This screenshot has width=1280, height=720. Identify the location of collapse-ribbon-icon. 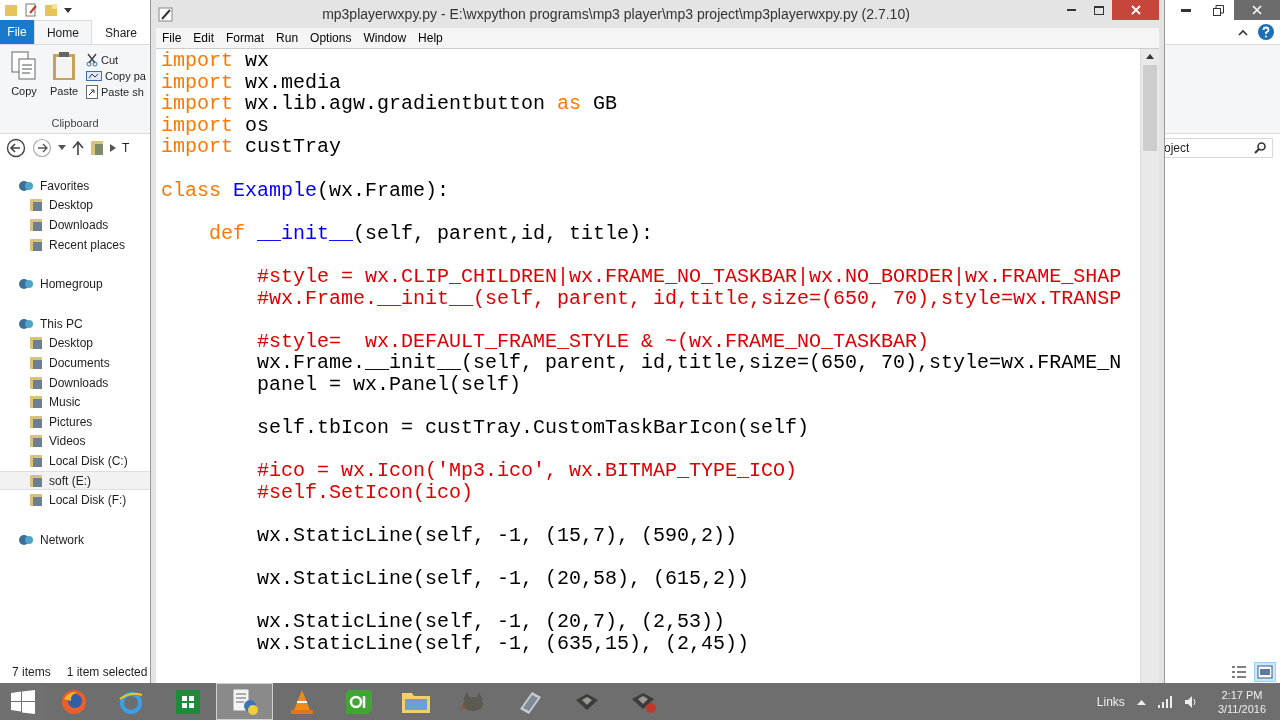
(1243, 32).